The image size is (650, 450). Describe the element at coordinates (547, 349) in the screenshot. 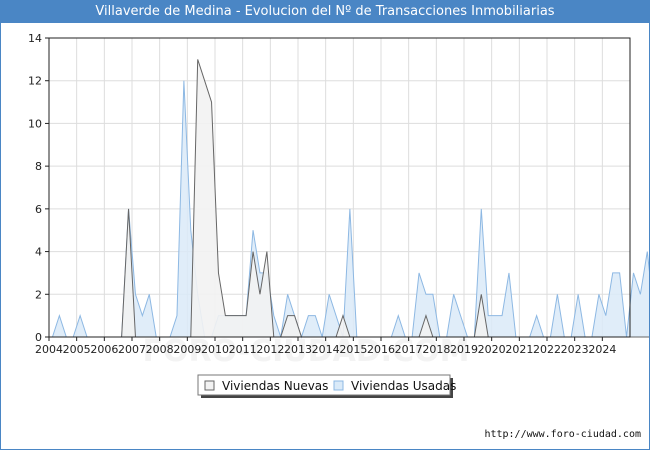

I see `x-tick-label: 2022` at that location.